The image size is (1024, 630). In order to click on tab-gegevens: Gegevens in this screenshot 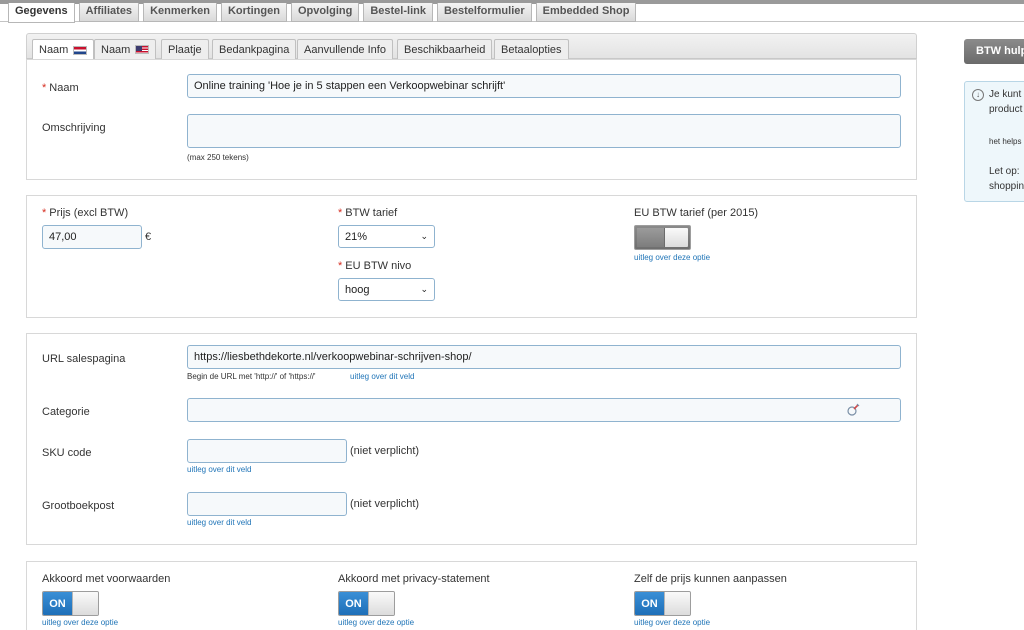, I will do `click(41, 13)`.